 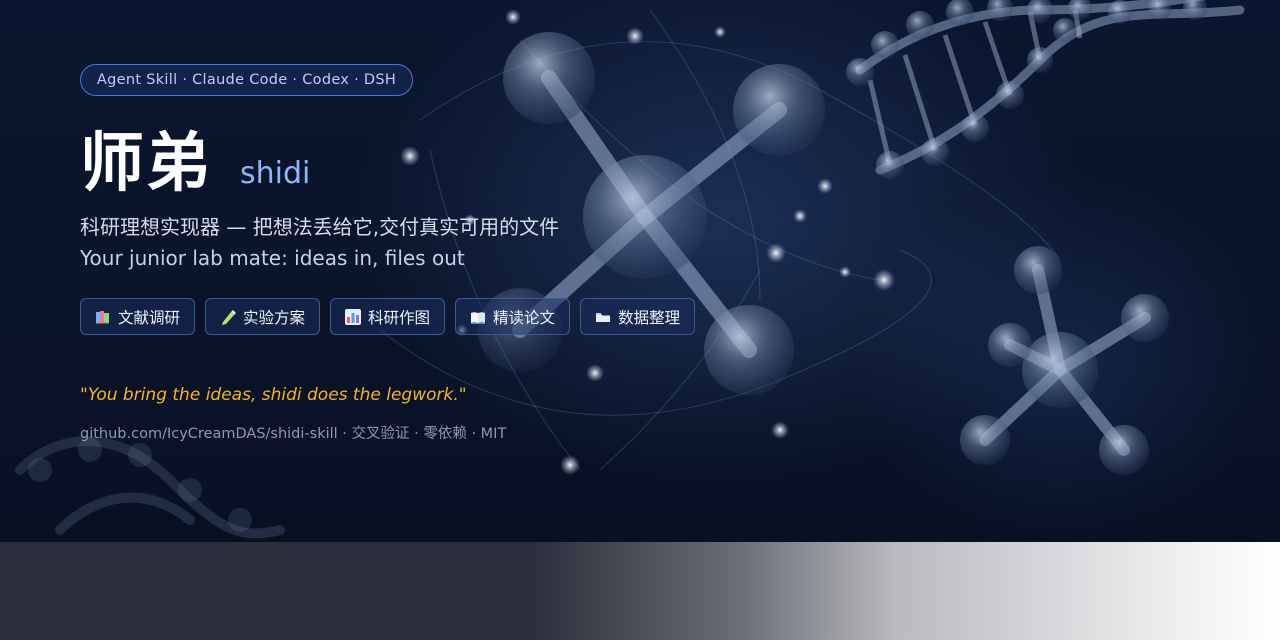 What do you see at coordinates (274, 317) in the screenshot?
I see `chip-label: 实验方案` at bounding box center [274, 317].